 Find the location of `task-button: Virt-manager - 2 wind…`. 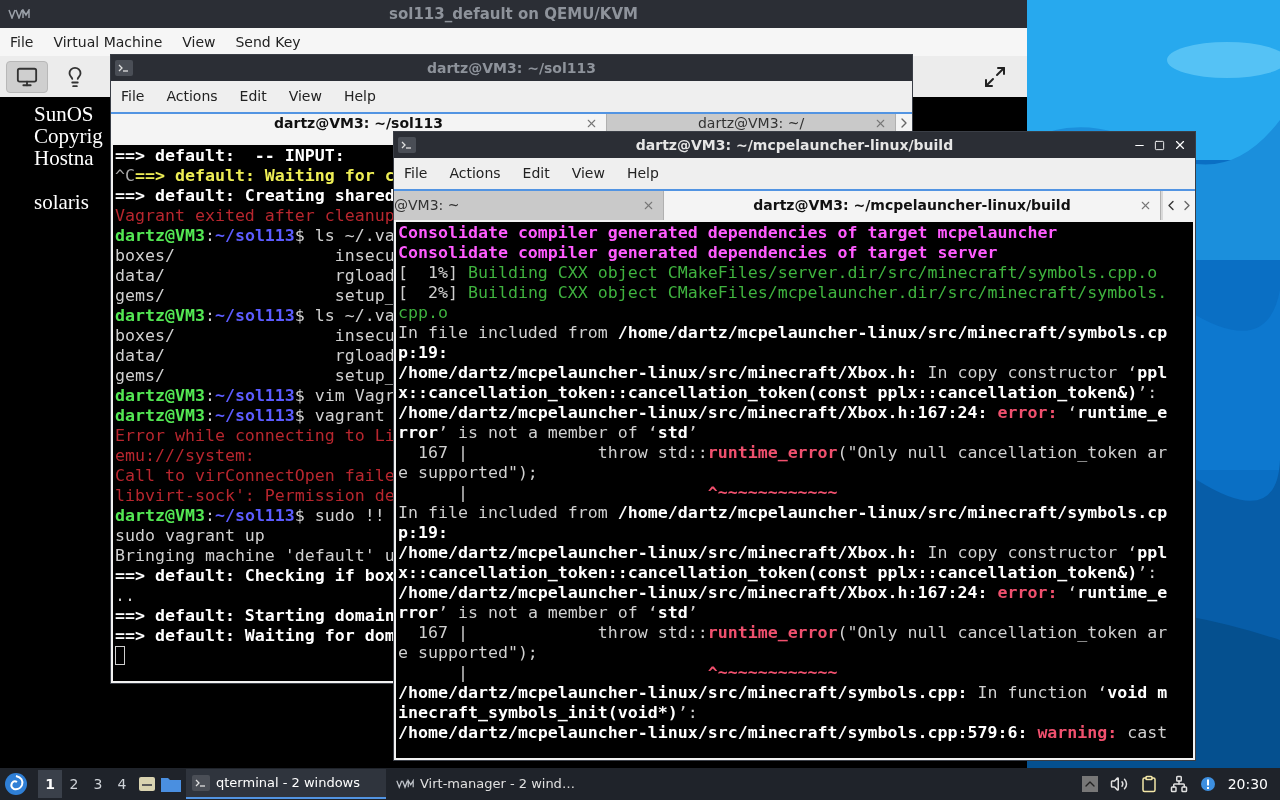

task-button: Virt-manager - 2 wind… is located at coordinates (490, 784).